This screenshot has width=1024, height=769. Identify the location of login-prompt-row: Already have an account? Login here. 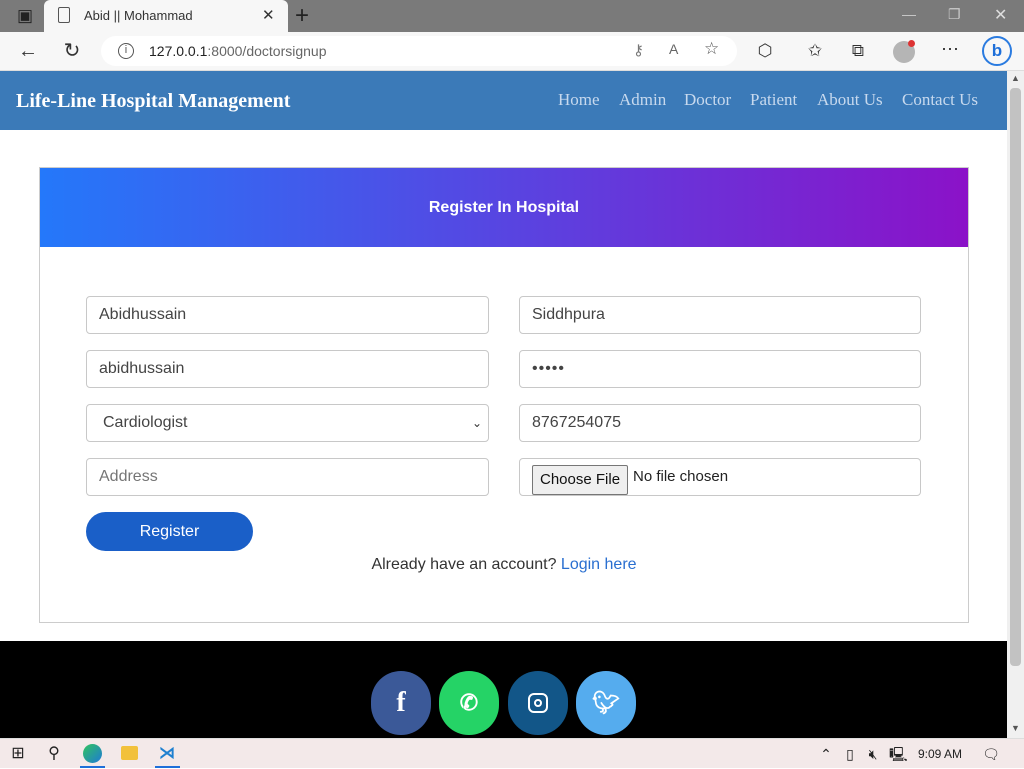
(504, 565).